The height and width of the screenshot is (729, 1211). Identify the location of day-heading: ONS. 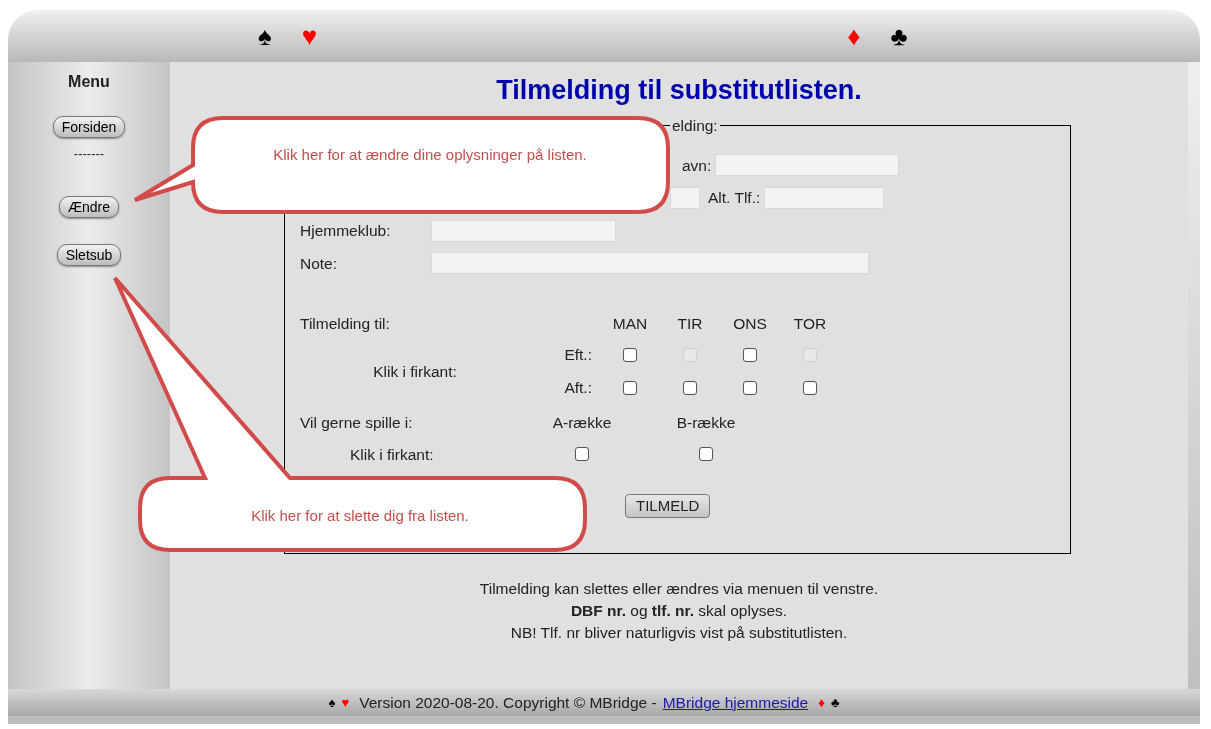
(750, 323).